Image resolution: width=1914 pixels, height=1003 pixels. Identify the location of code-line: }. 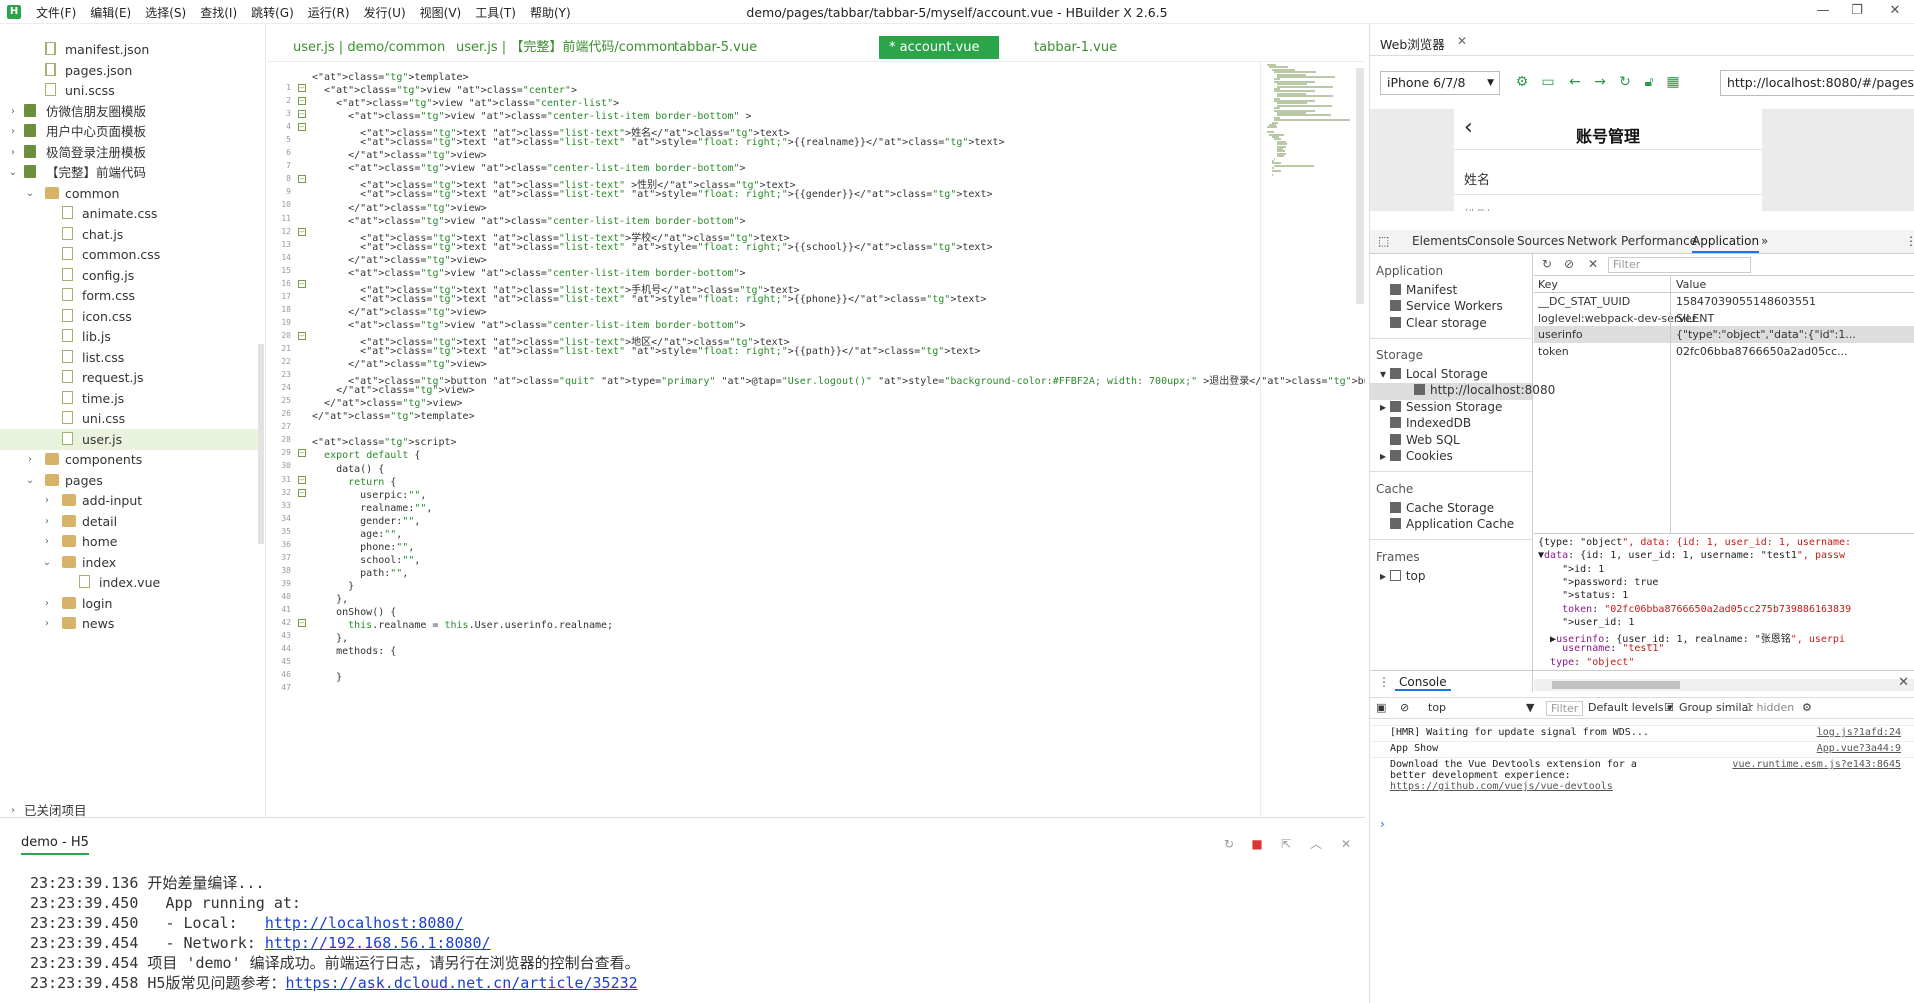
(327, 677).